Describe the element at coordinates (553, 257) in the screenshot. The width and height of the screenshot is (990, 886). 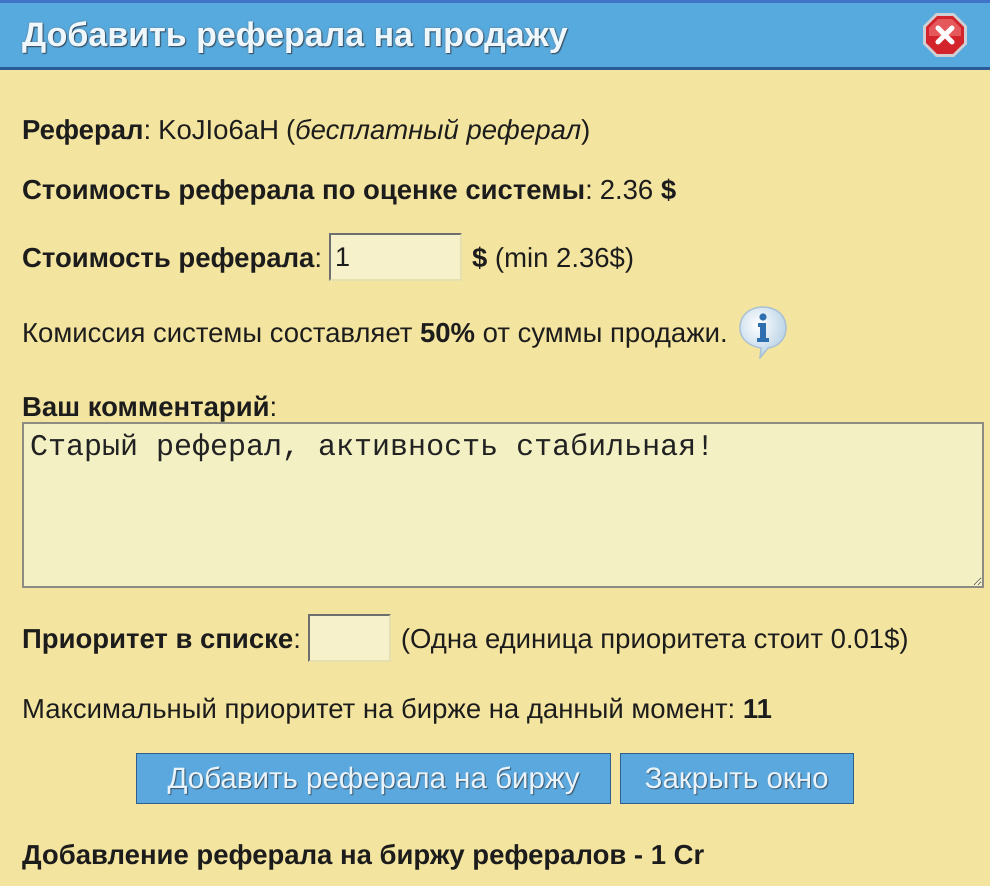
I see `price-hint: $ (min 2.36$)` at that location.